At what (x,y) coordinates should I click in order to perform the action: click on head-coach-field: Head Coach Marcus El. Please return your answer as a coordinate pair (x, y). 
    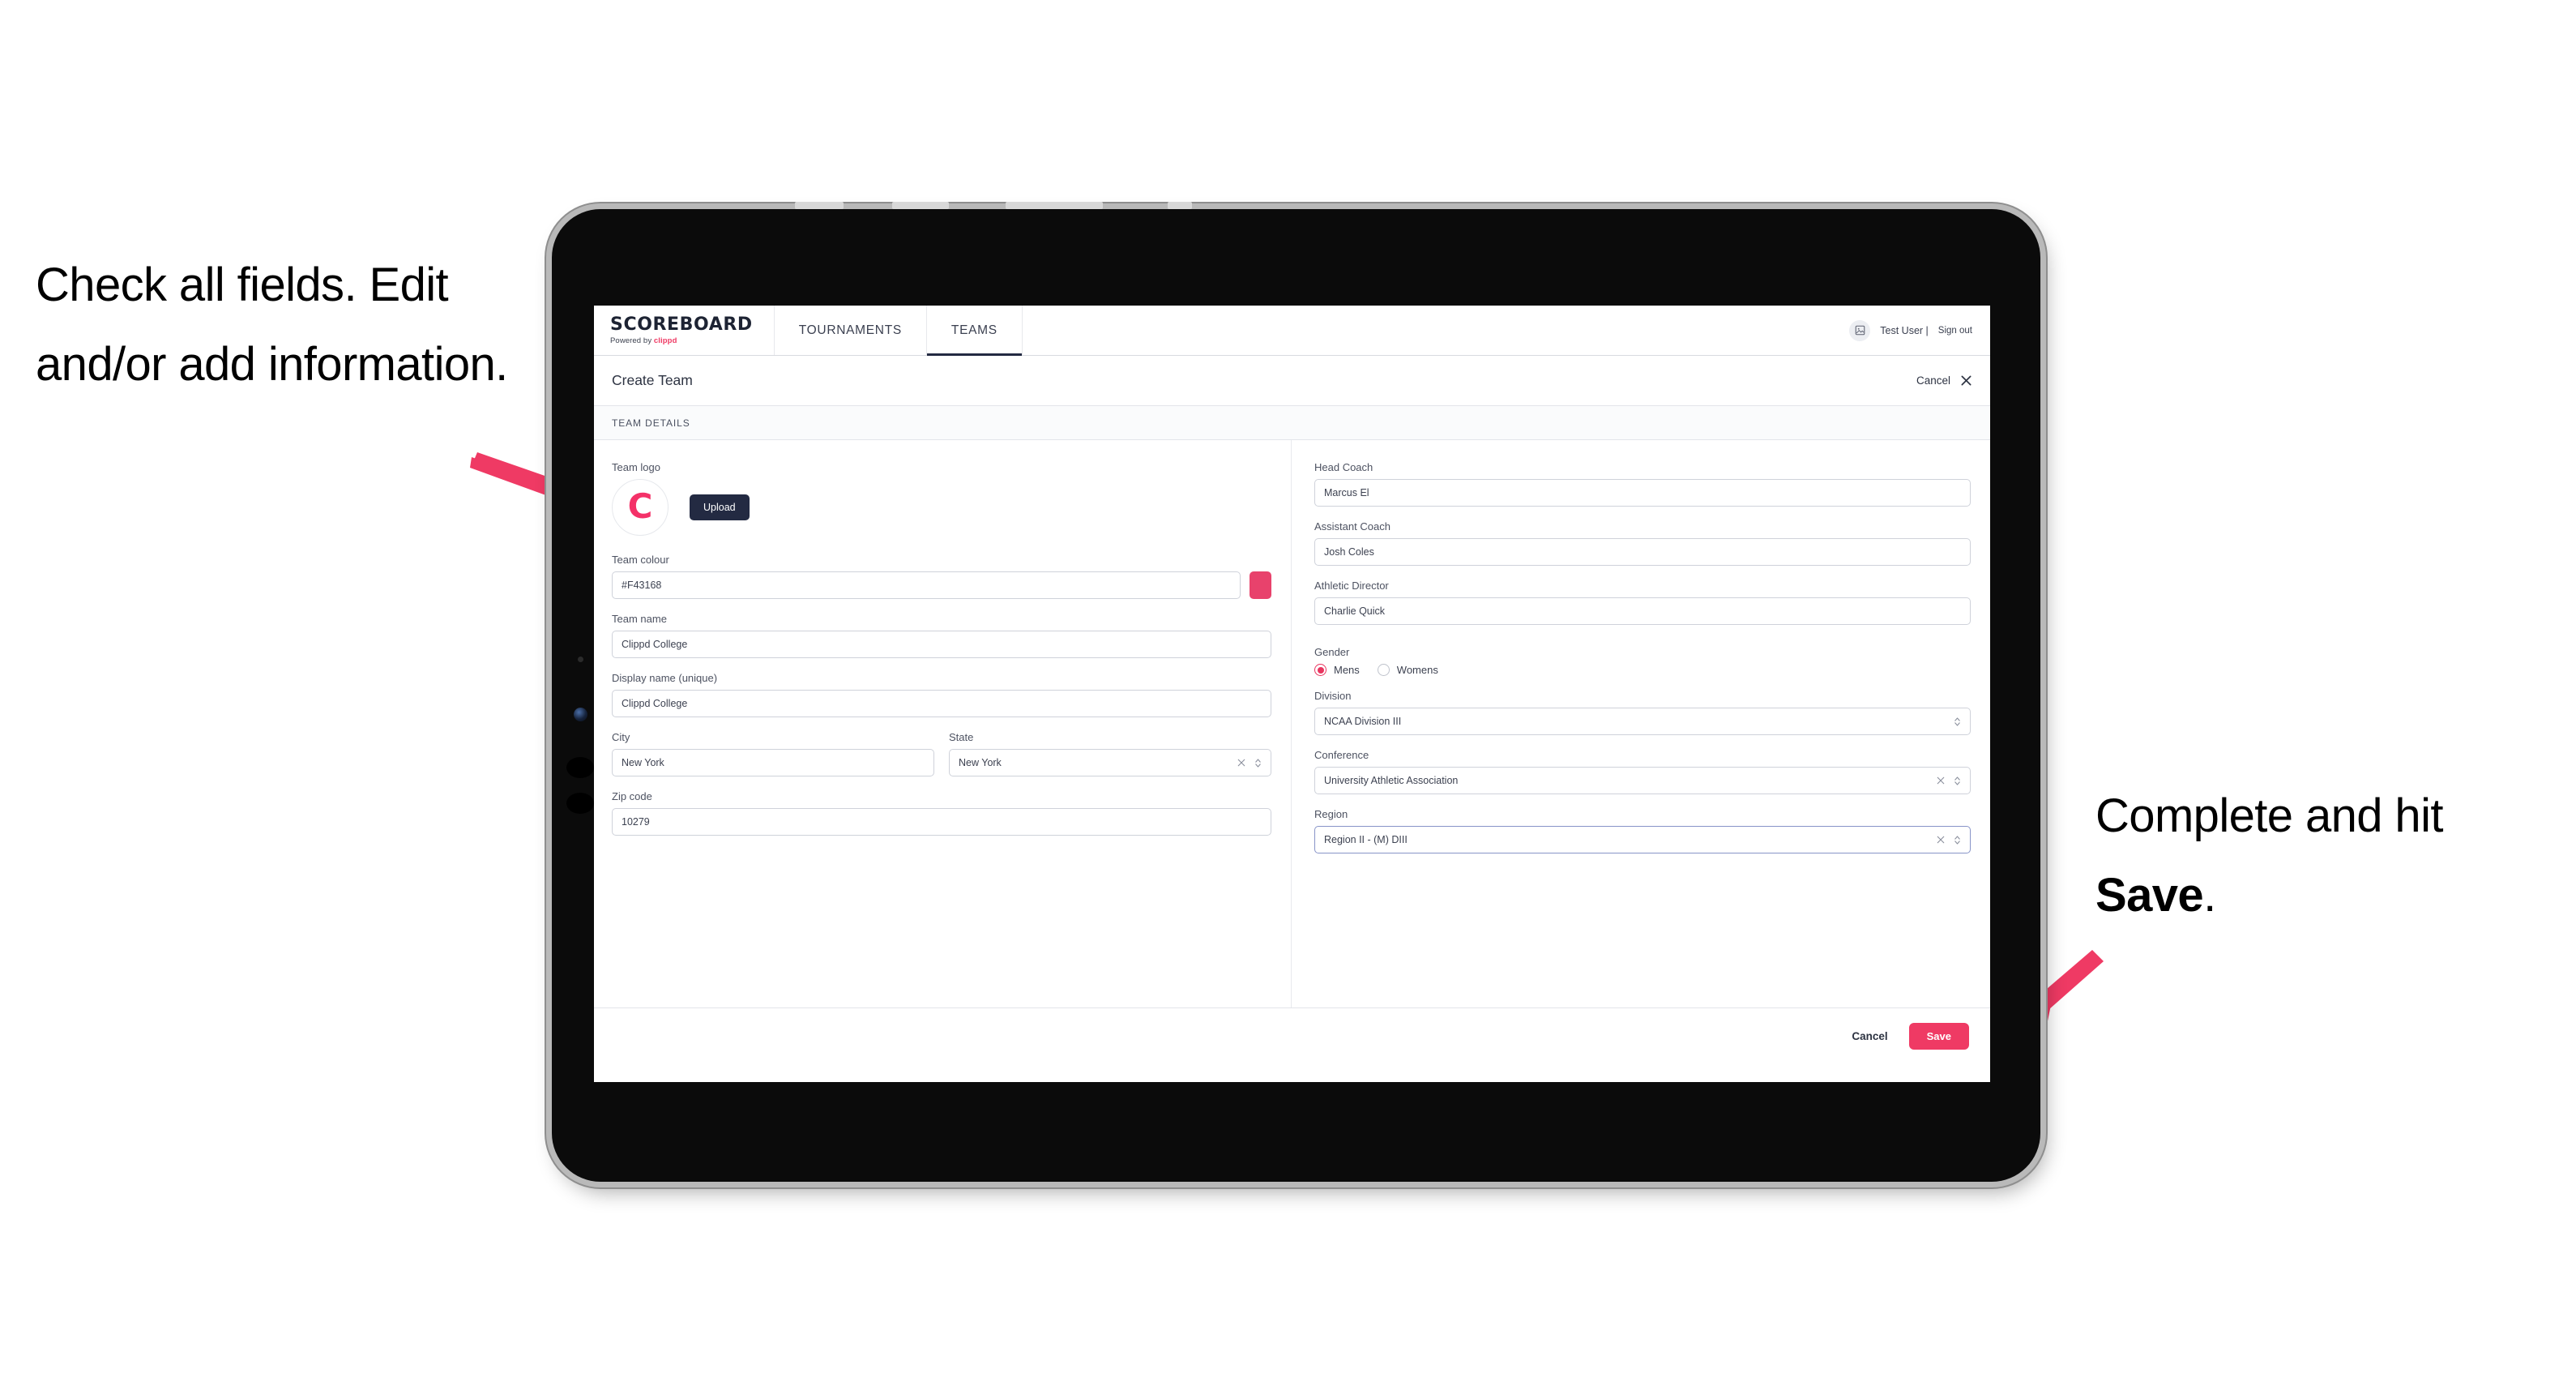
    Looking at the image, I should click on (1642, 484).